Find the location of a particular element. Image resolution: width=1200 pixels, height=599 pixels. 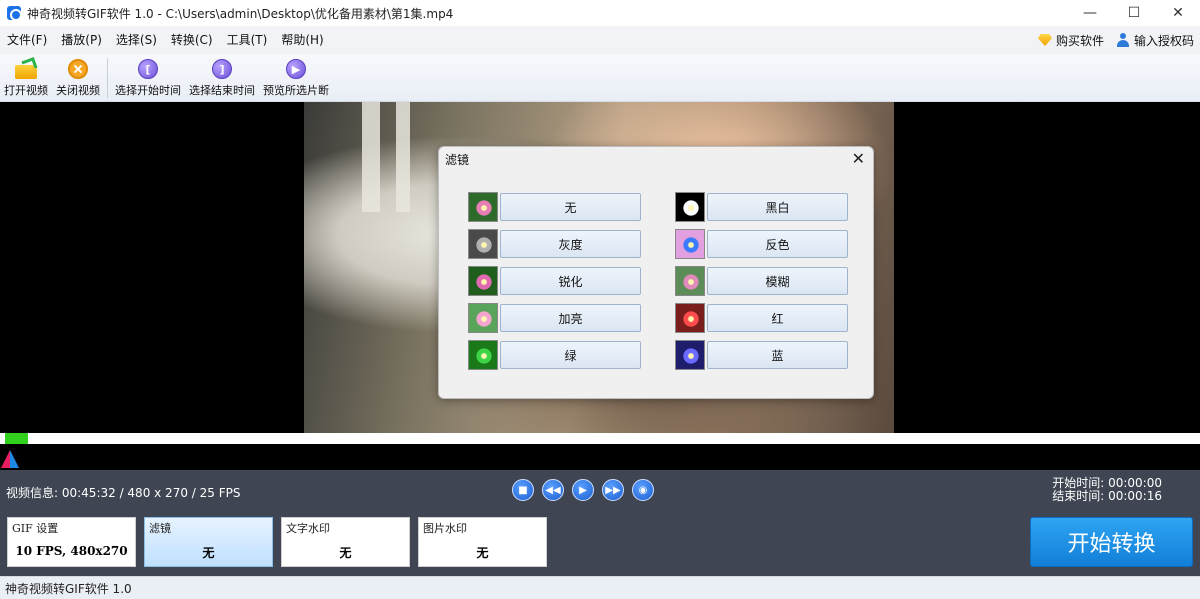

filter-option-grayscale: 灰度 is located at coordinates (554, 244).